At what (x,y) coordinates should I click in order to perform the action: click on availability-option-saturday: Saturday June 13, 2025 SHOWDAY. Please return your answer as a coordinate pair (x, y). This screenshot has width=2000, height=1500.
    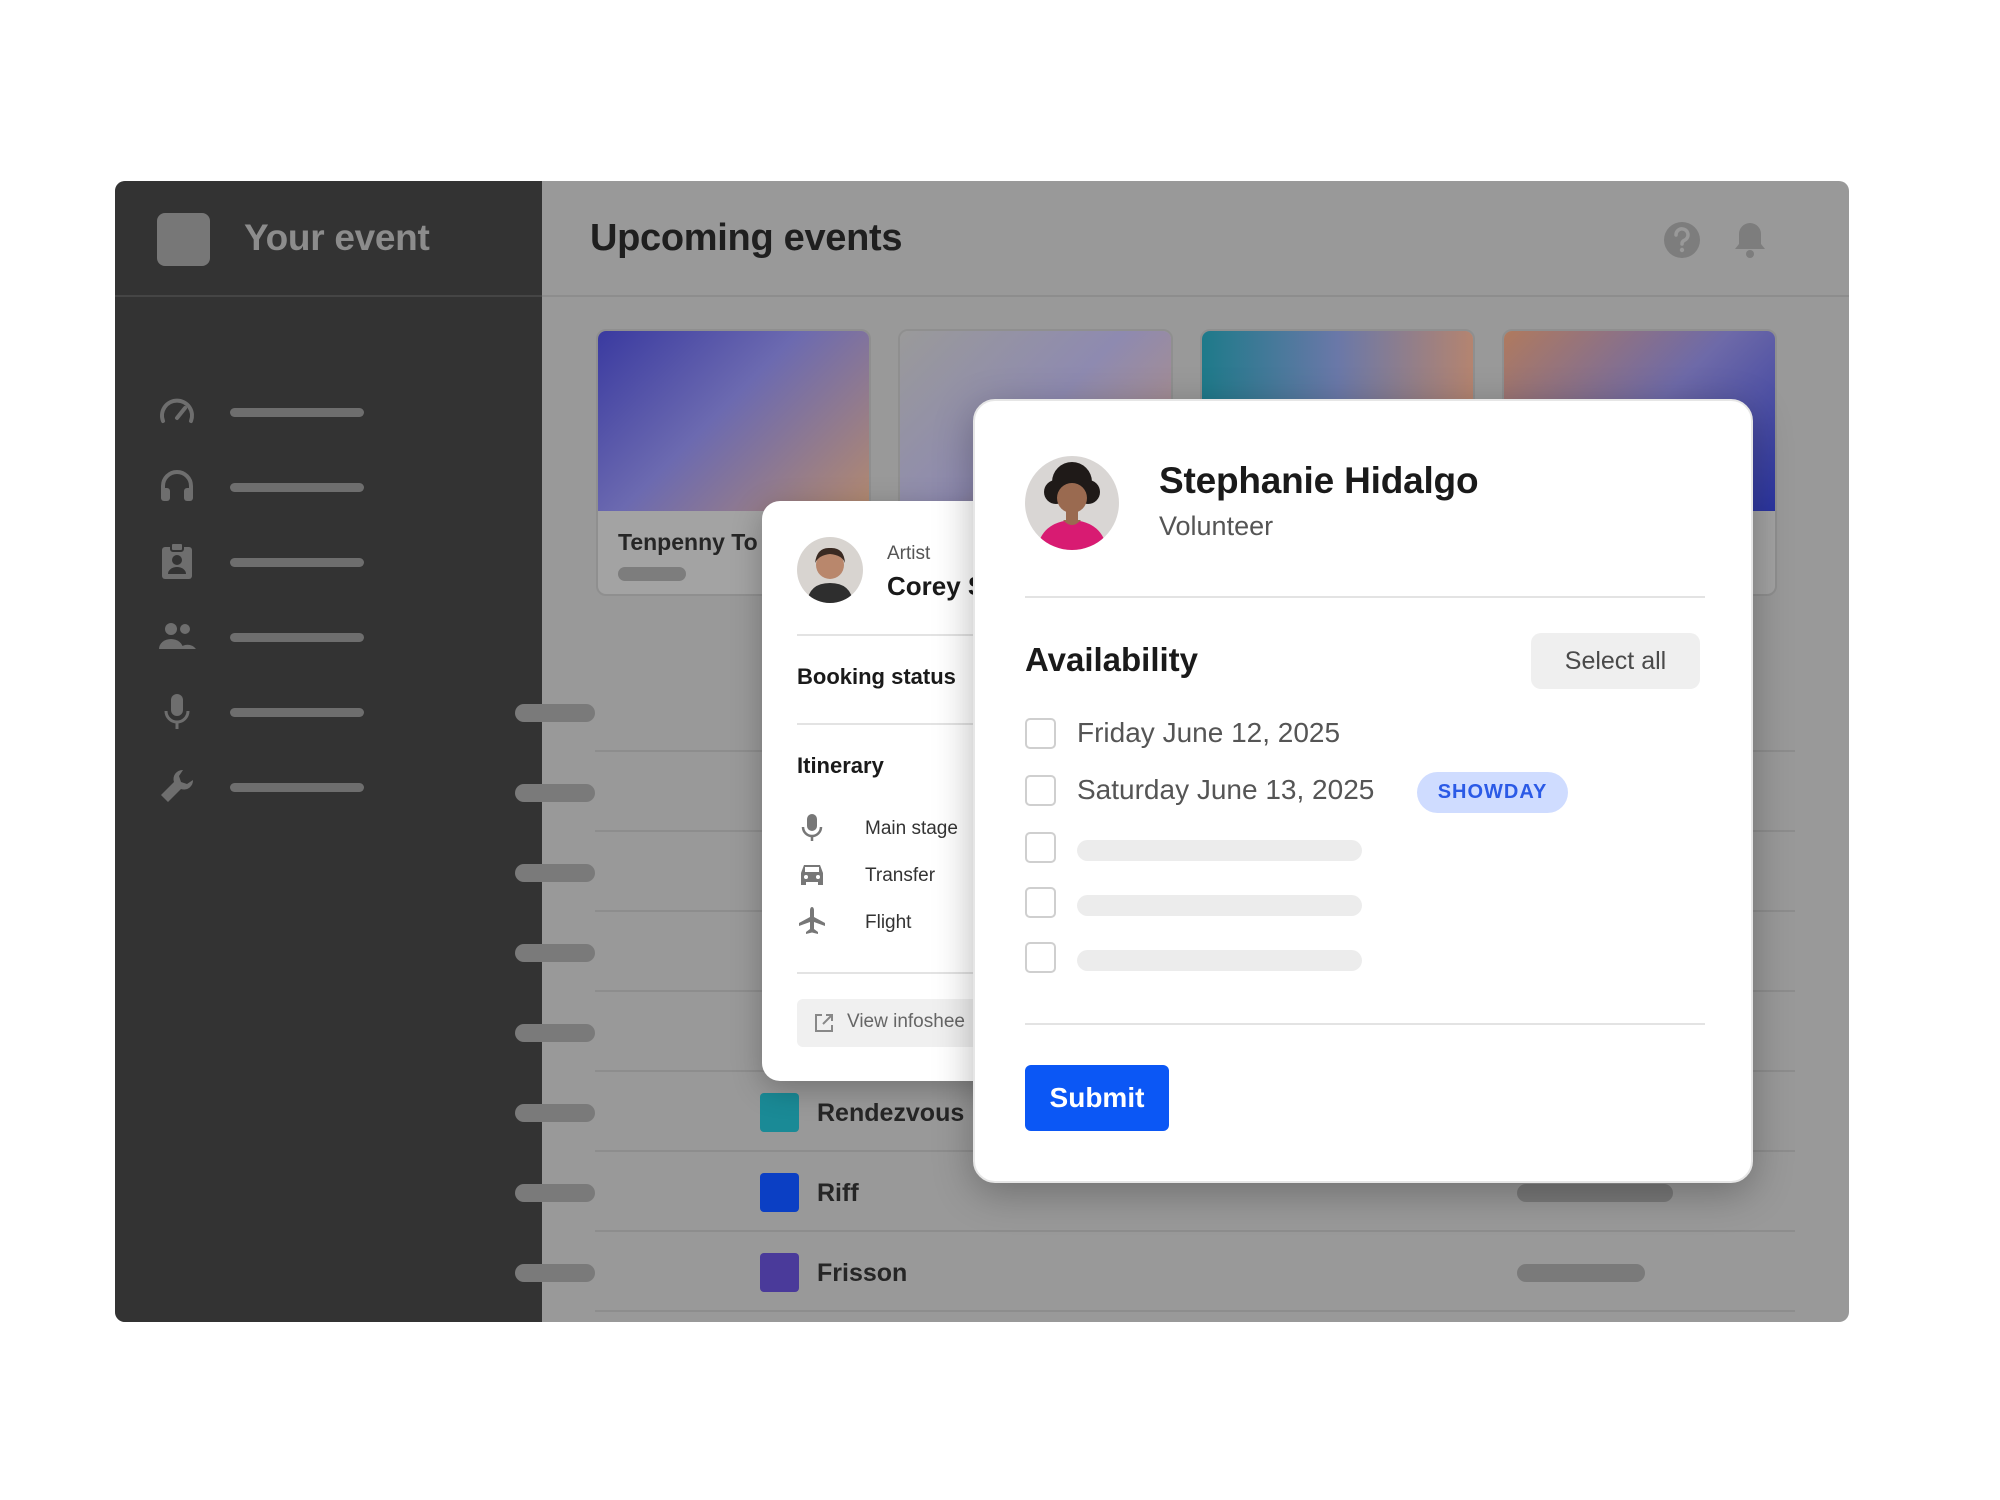
    Looking at the image, I should click on (1365, 792).